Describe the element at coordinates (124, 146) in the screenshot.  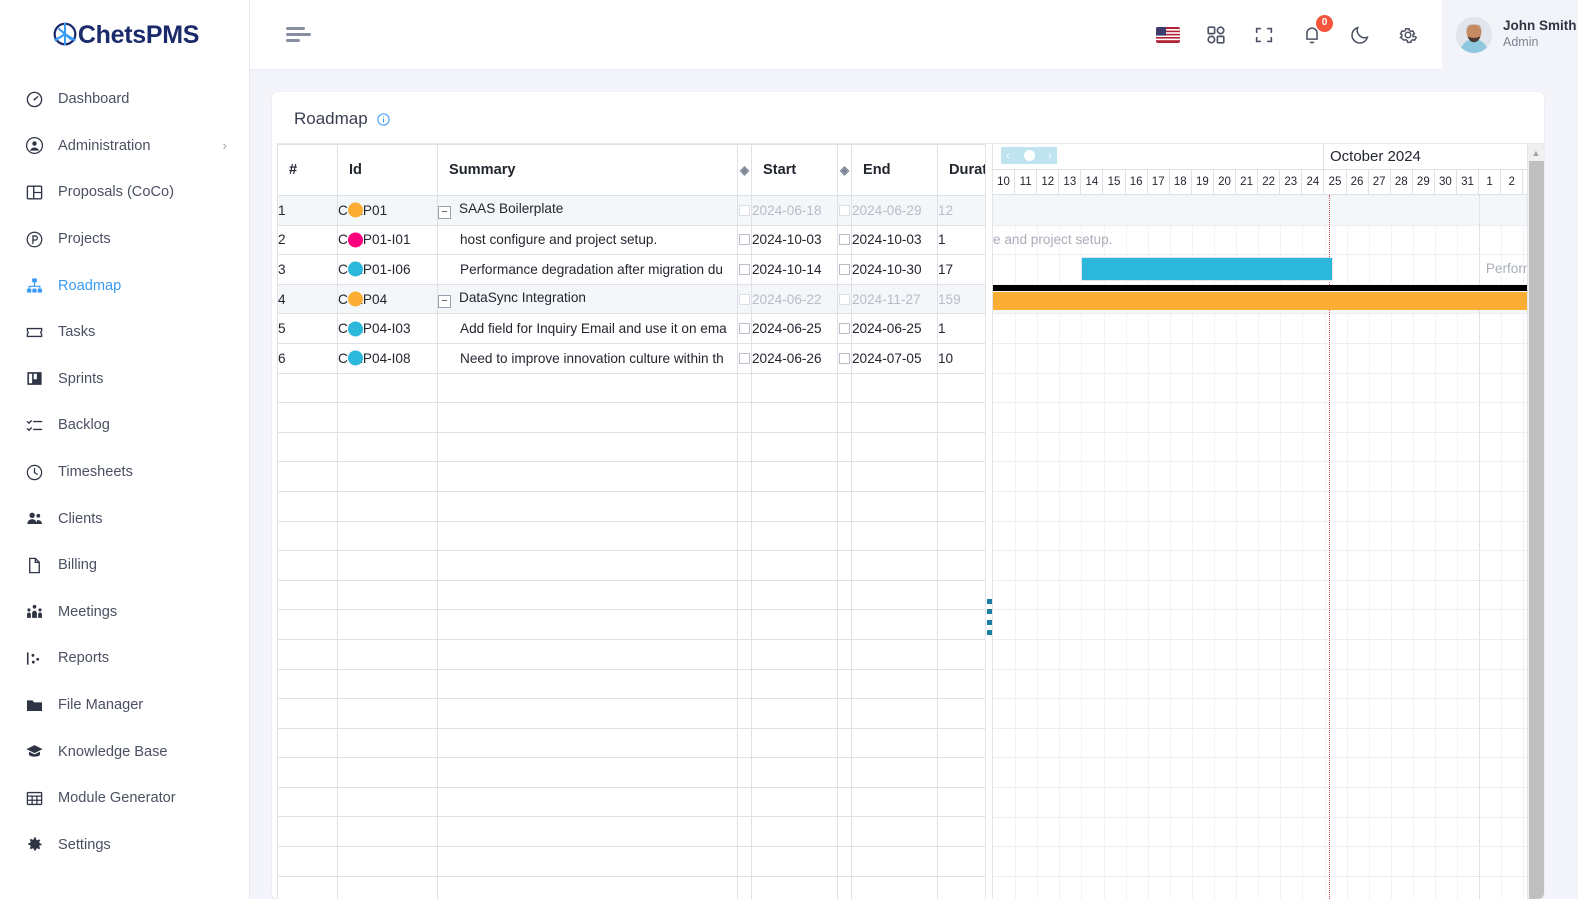
I see `sidebar-item-administration: Administration ›` at that location.